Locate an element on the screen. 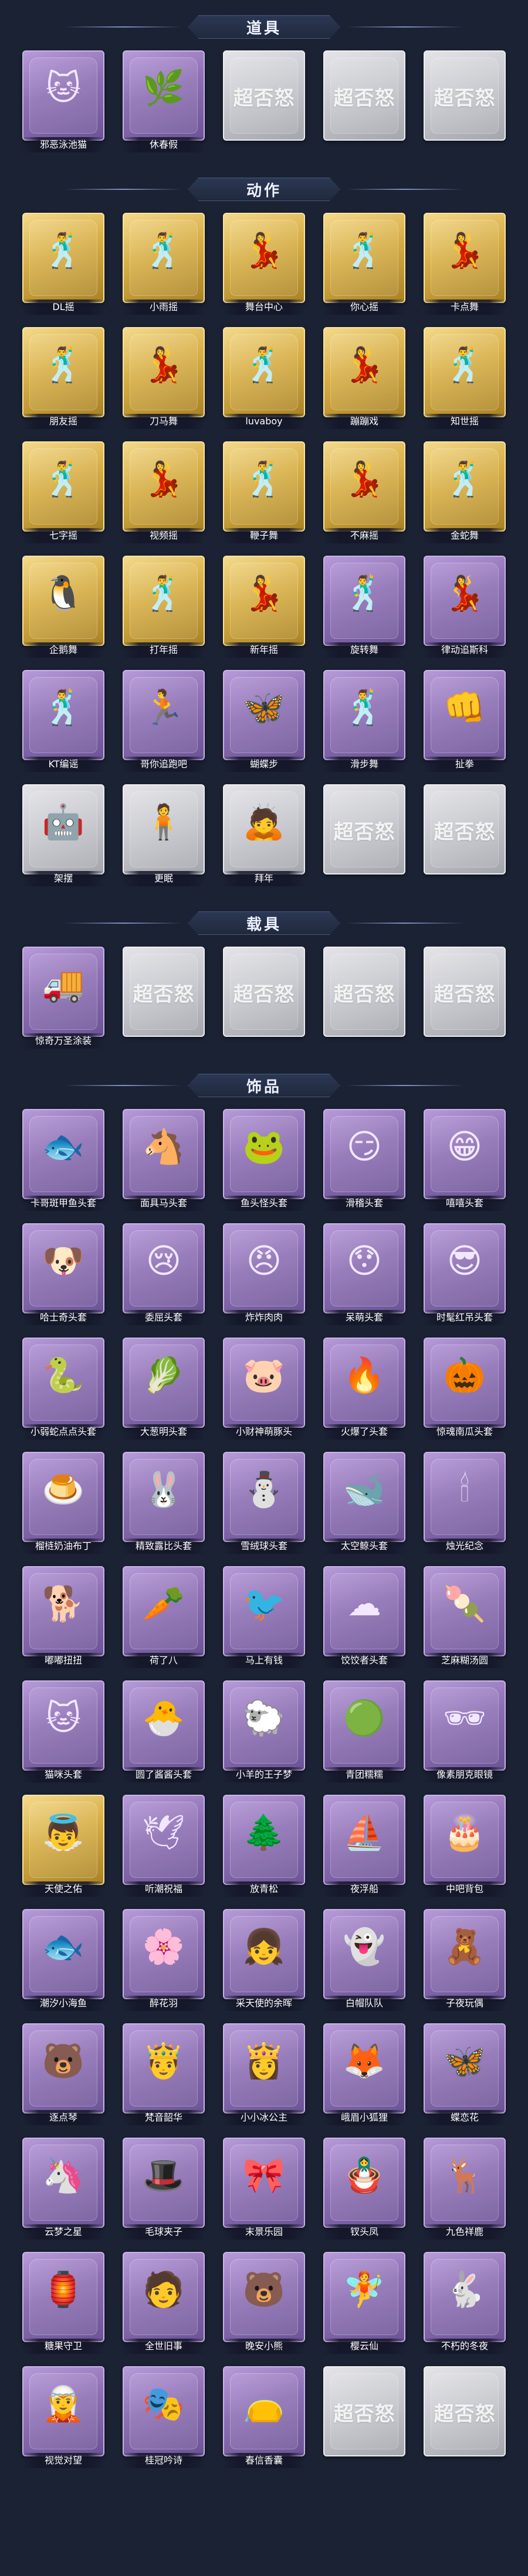 This screenshot has width=528, height=2576. item-card: 💃 新年摇 is located at coordinates (264, 608).